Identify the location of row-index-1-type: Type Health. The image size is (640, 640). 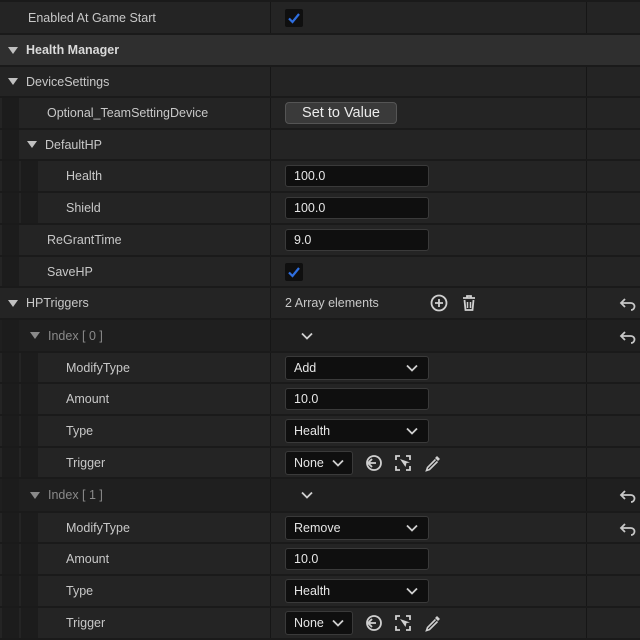
(320, 591).